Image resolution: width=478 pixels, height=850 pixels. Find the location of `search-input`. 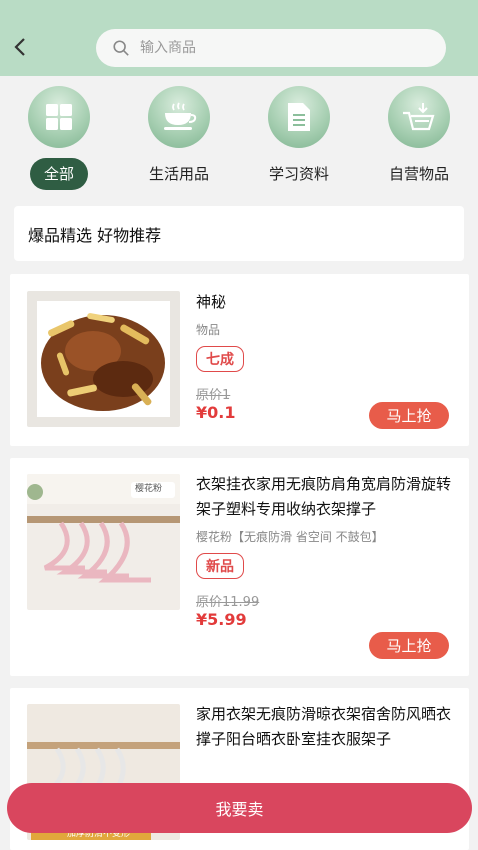

search-input is located at coordinates (275, 48).